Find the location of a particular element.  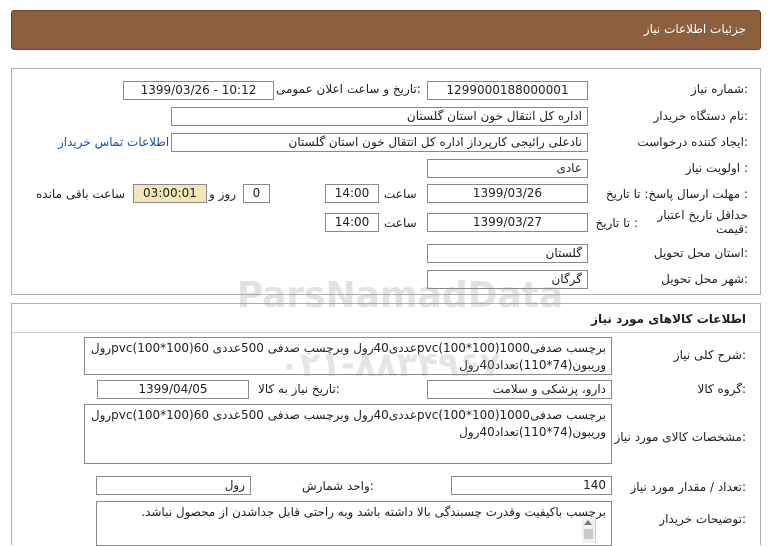

deadline-time-field: 14:00 is located at coordinates (352, 193).